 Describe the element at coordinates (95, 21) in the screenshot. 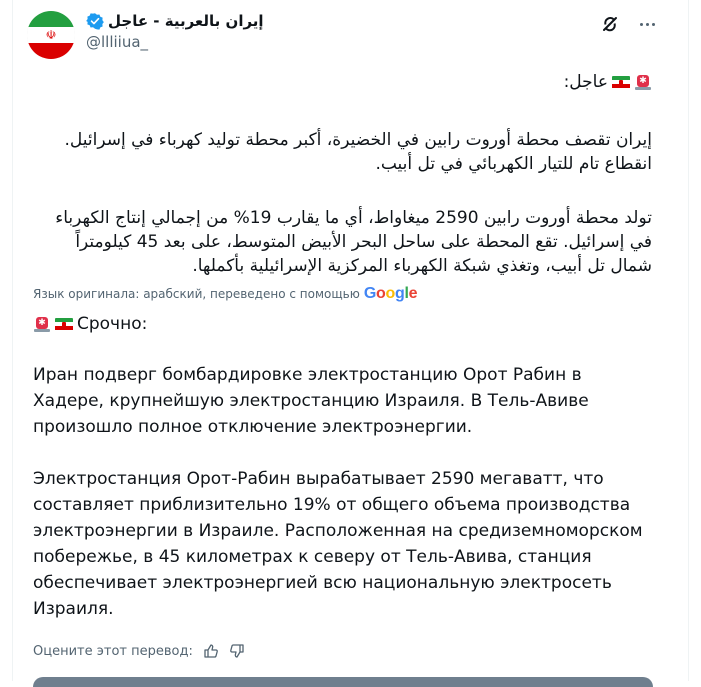

I see `verified-badge-icon` at that location.